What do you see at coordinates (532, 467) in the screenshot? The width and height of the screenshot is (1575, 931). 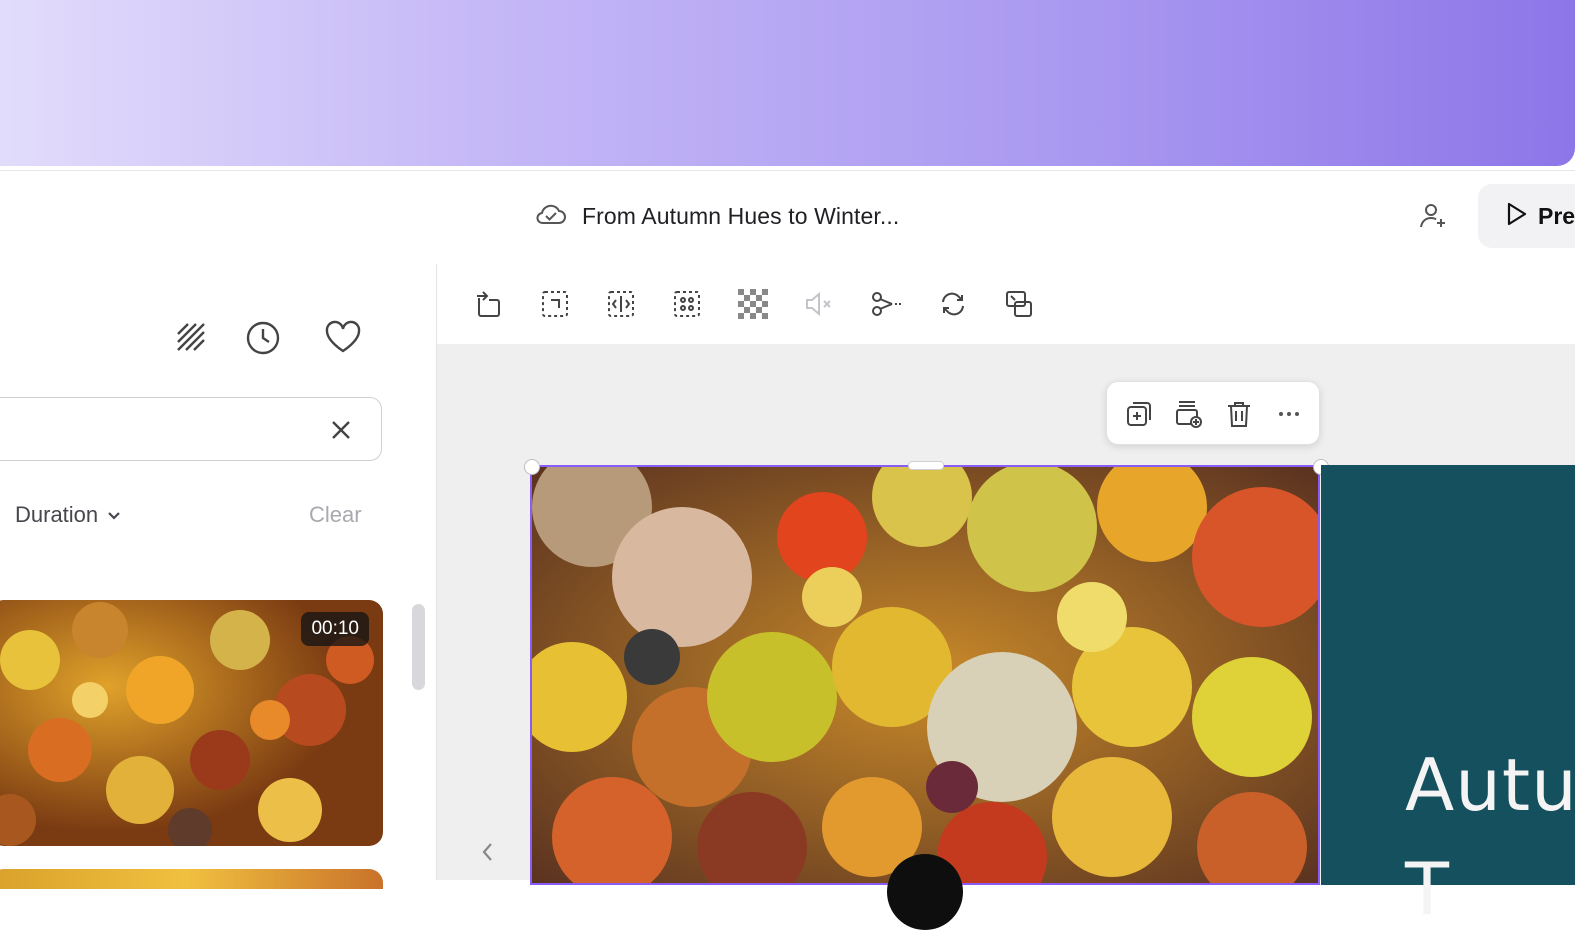 I see `resize-handle-top-left` at bounding box center [532, 467].